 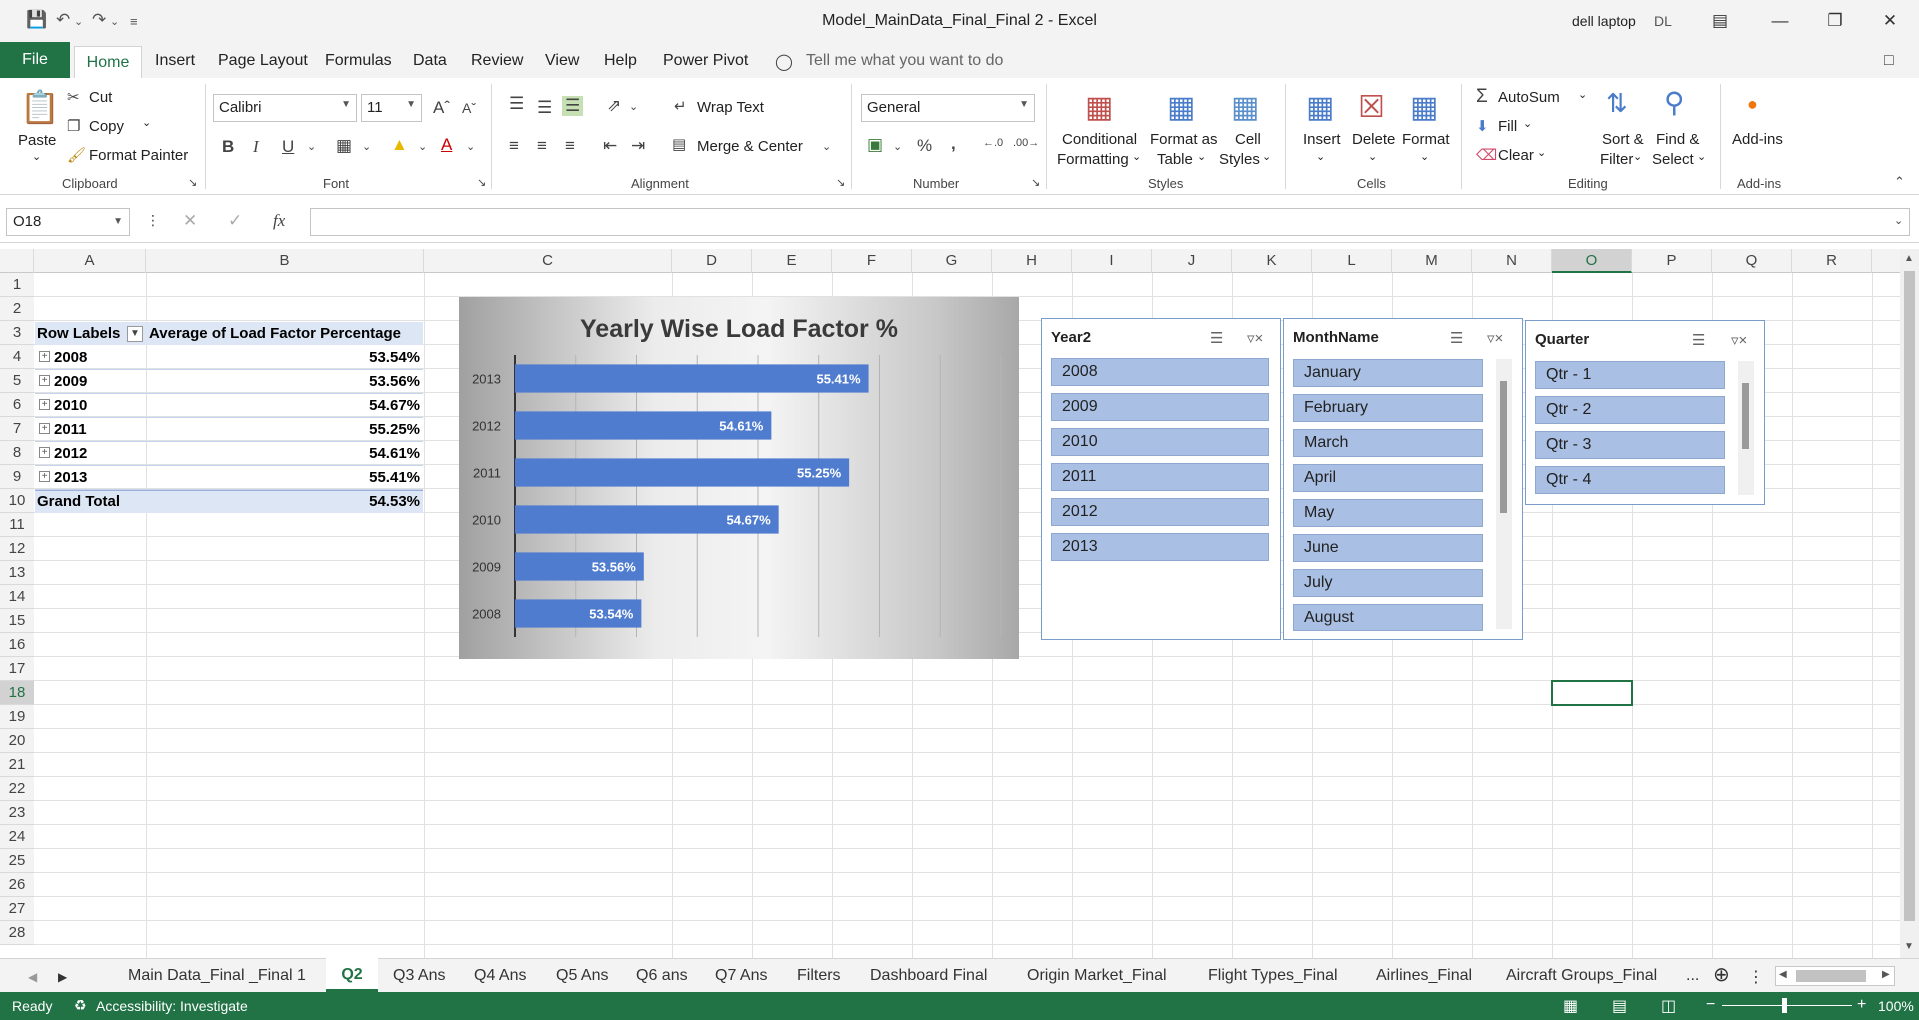 I want to click on sort-filter-button: Sort &, so click(x=1623, y=139).